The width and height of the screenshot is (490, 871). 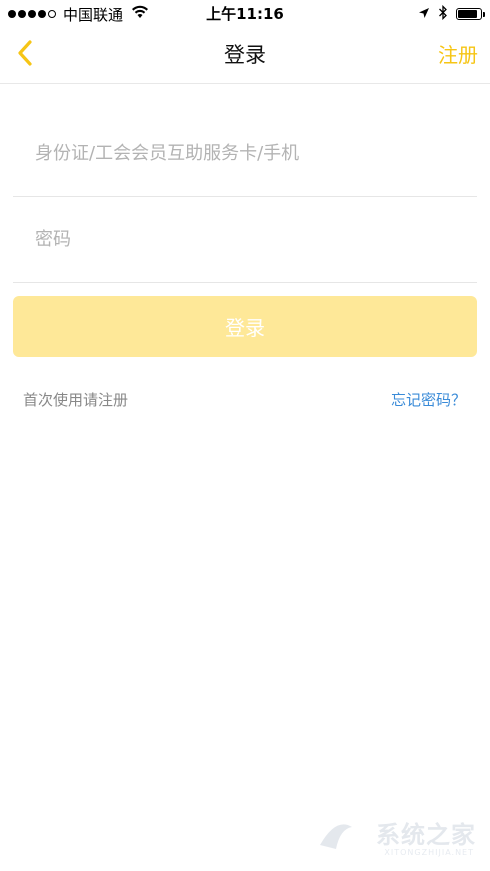 I want to click on watermark-text: 系统之家, so click(x=426, y=835).